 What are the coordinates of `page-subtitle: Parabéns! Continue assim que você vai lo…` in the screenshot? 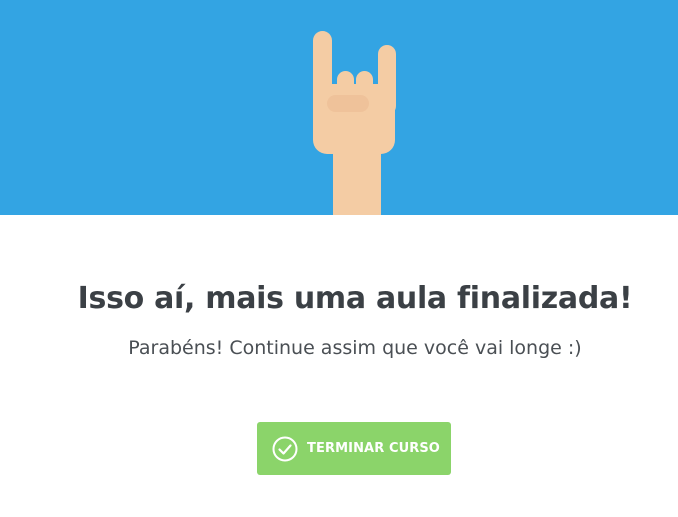 It's located at (355, 348).